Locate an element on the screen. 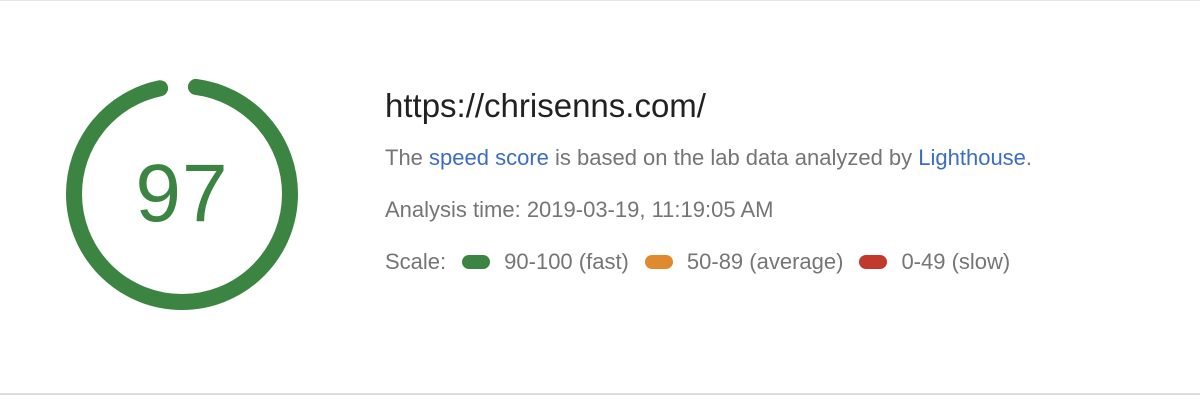  bottom-divider is located at coordinates (600, 394).